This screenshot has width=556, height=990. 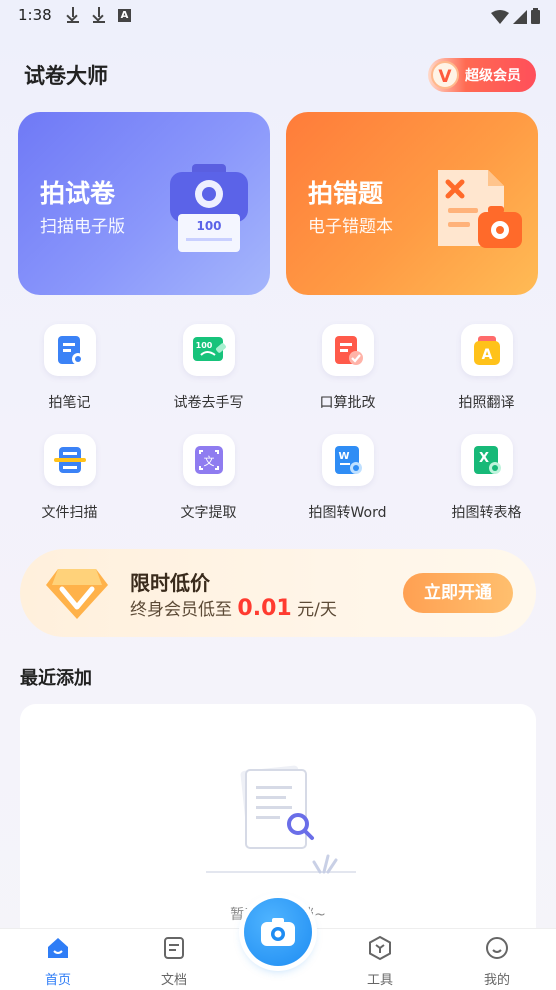 I want to click on nav-label: 工具, so click(x=379, y=980).